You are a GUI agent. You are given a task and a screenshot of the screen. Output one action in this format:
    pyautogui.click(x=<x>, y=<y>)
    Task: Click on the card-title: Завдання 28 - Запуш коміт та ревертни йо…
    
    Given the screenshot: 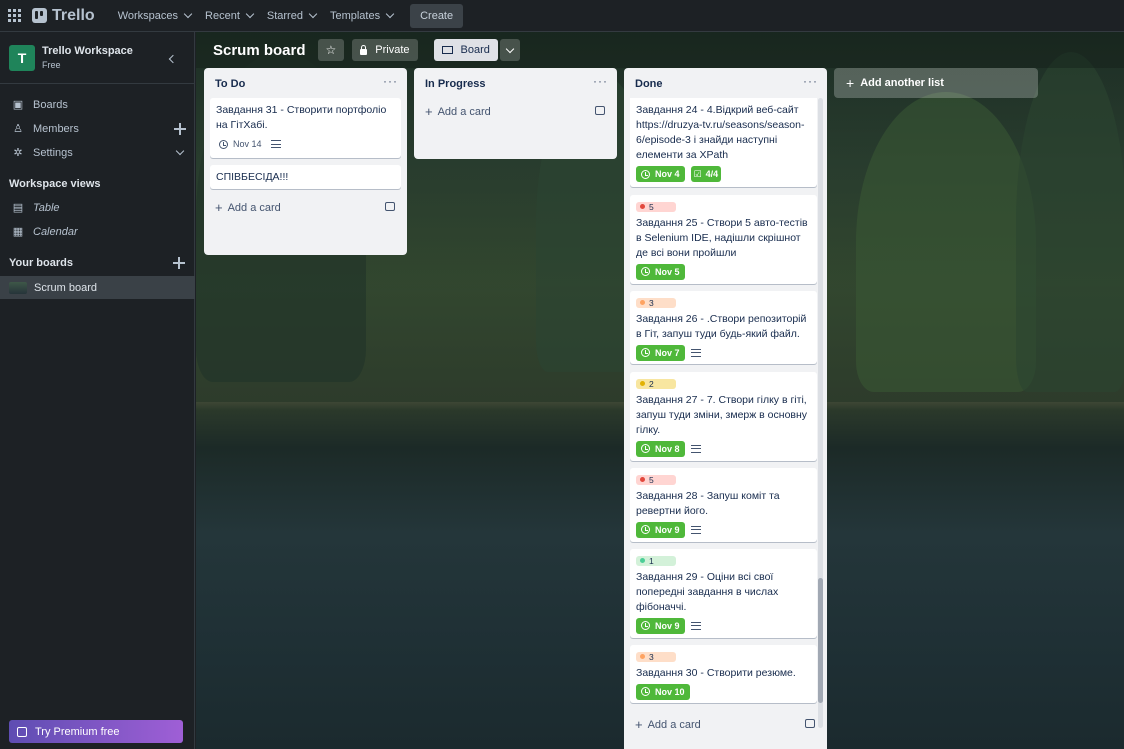 What is the action you would take?
    pyautogui.click(x=708, y=503)
    